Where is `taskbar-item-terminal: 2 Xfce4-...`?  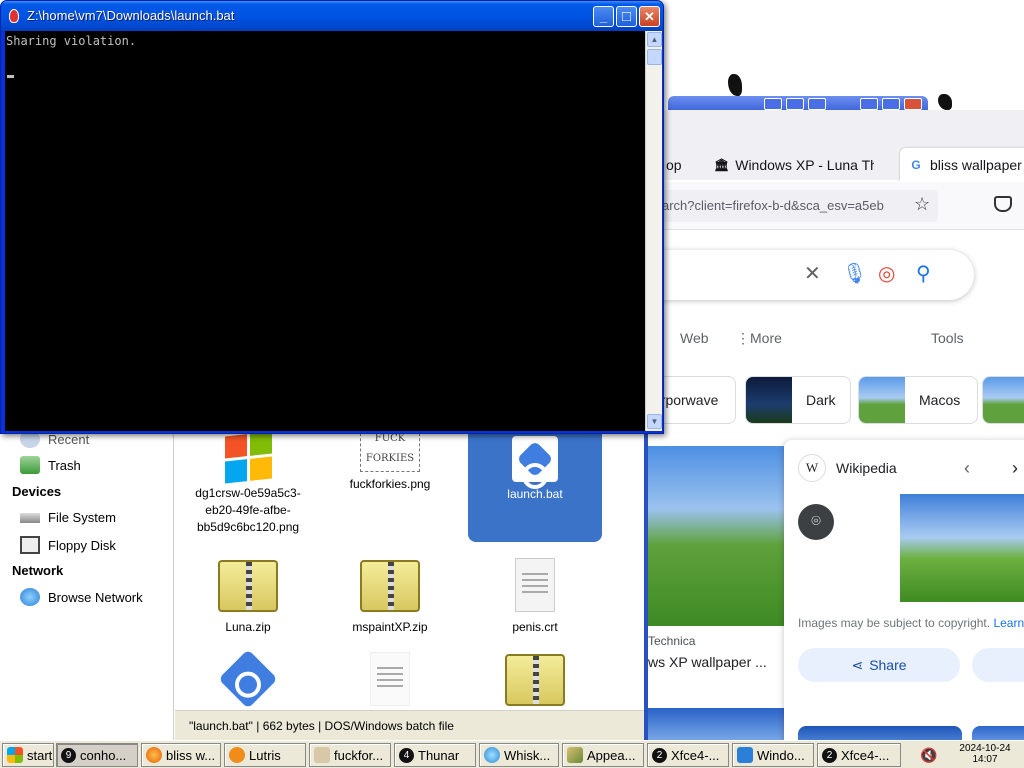
taskbar-item-terminal: 2 Xfce4-... is located at coordinates (688, 755).